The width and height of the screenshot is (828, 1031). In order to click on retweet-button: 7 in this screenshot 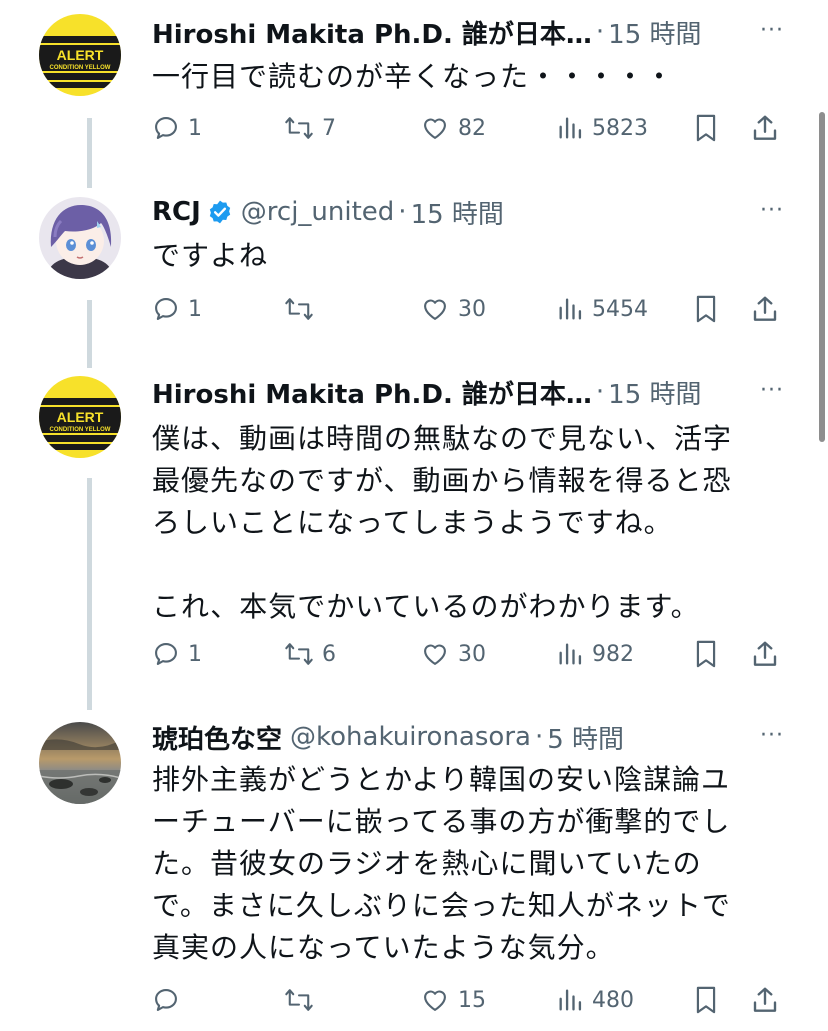, I will do `click(310, 128)`.